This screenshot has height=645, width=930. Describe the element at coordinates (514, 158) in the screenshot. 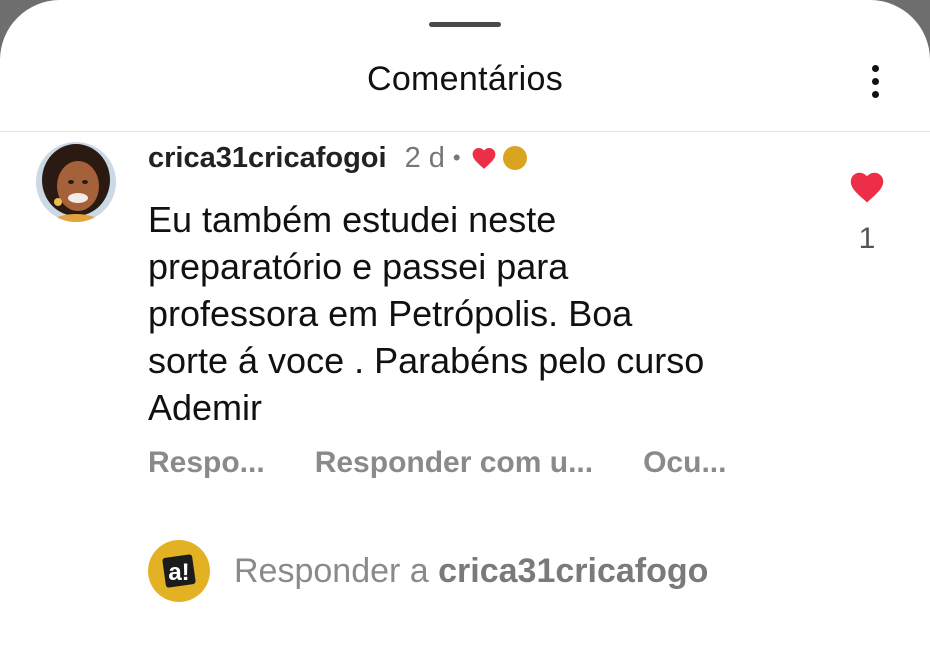

I see `yellow-circle-icon` at that location.